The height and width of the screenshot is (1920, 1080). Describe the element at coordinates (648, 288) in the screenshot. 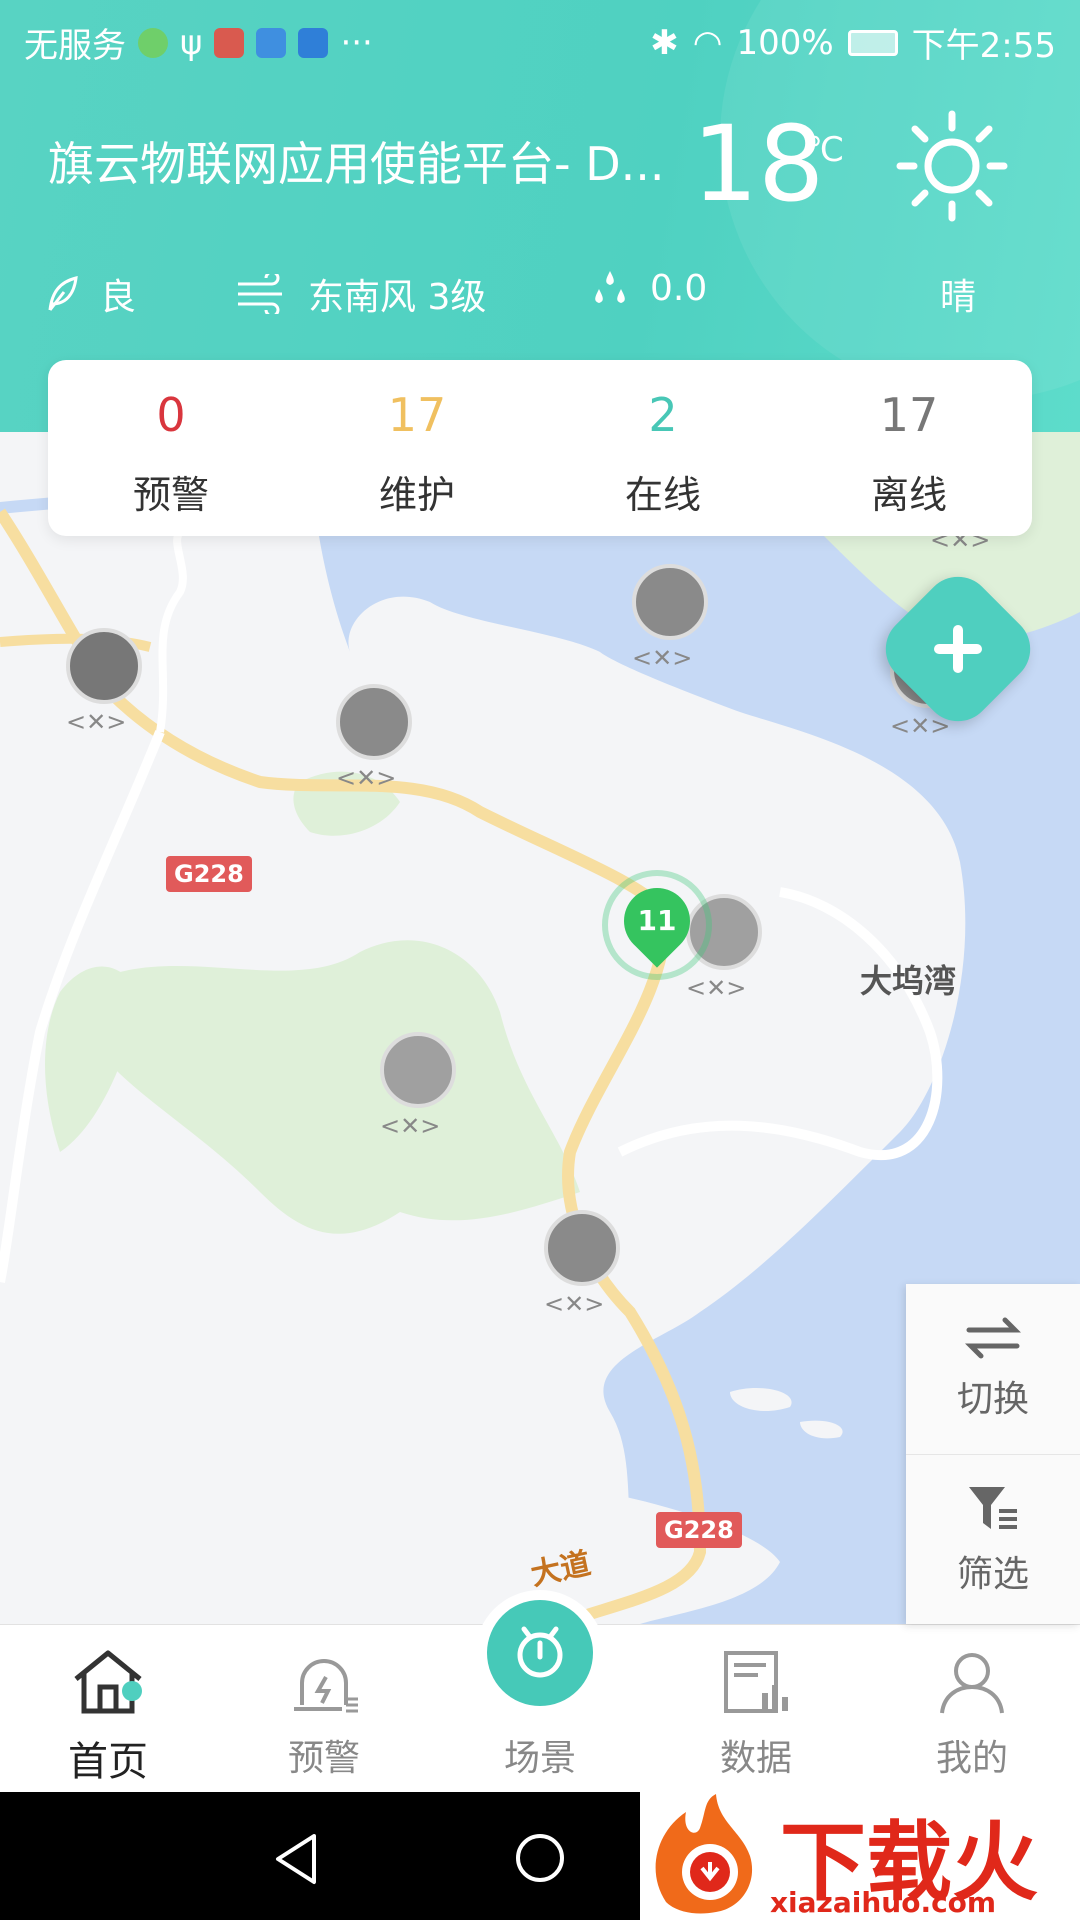

I see `rainfall: 0.0` at that location.